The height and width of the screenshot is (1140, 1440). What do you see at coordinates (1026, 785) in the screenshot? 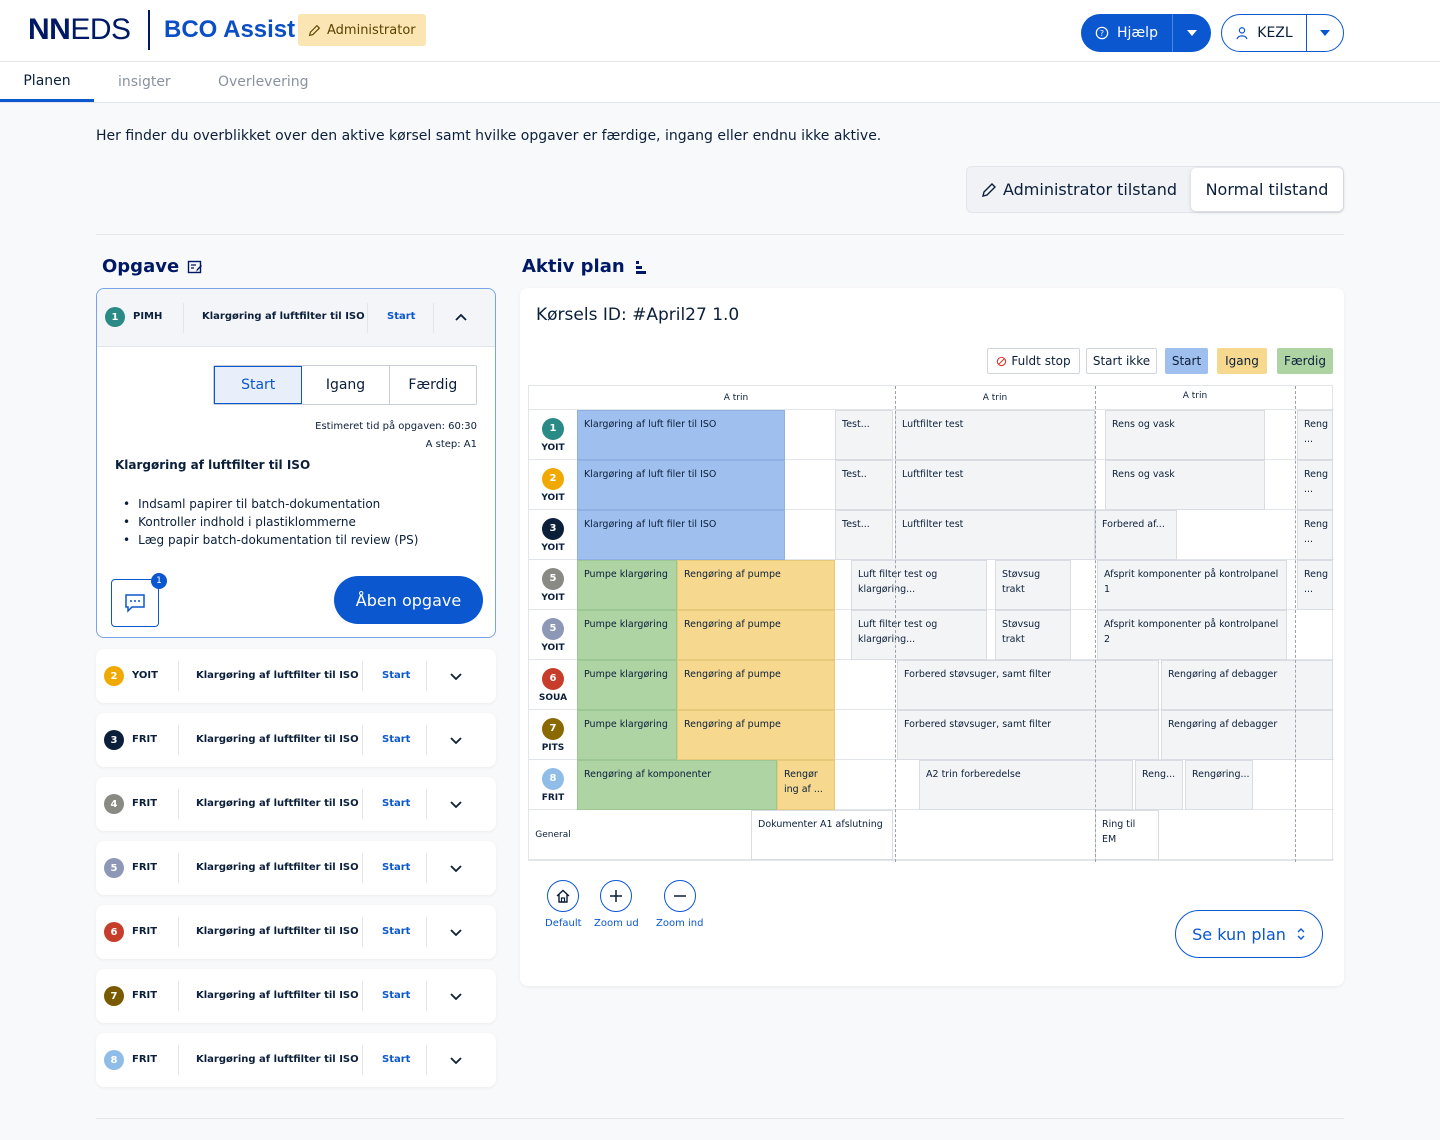
I see `gantt-task-bar: A2 trin forberedelse` at bounding box center [1026, 785].